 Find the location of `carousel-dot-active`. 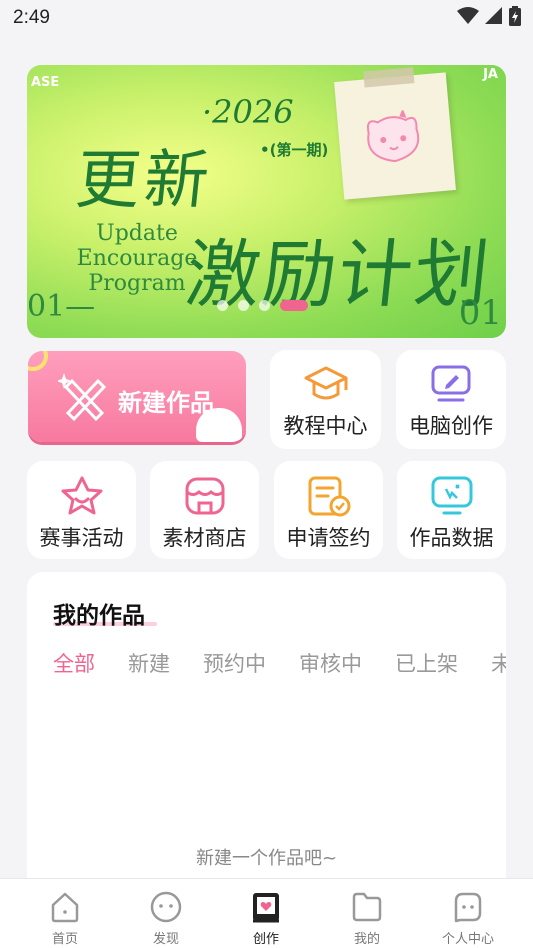

carousel-dot-active is located at coordinates (294, 305).